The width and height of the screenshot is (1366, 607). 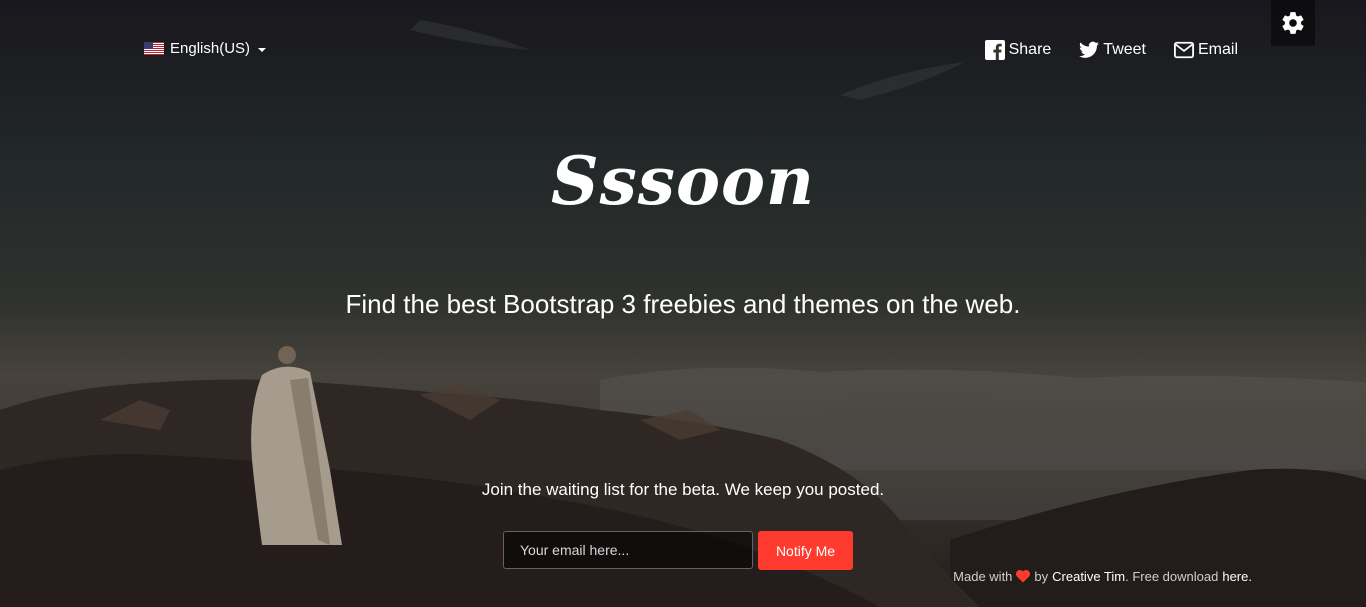 I want to click on language-dropdown: English(US), so click(x=205, y=48).